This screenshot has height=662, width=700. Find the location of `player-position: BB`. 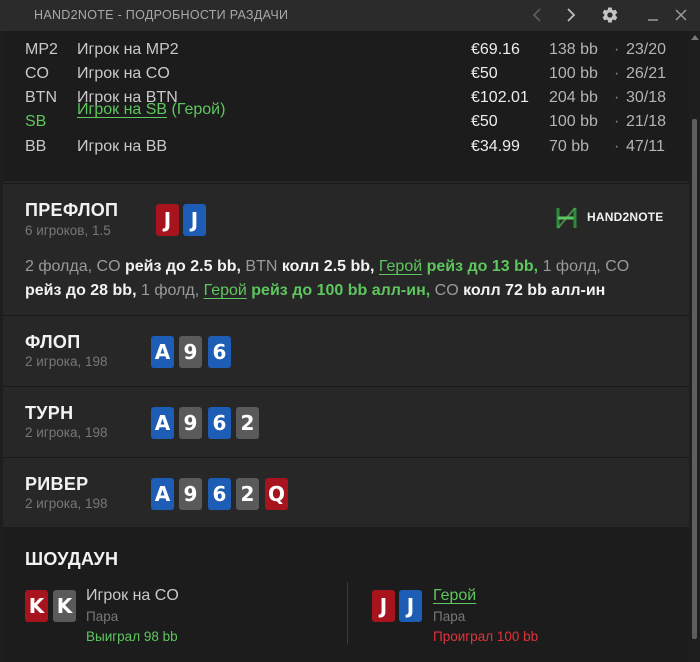

player-position: BB is located at coordinates (36, 146).